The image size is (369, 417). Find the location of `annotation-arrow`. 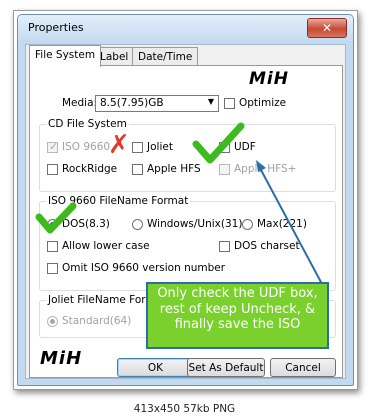

annotation-arrow is located at coordinates (291, 227).